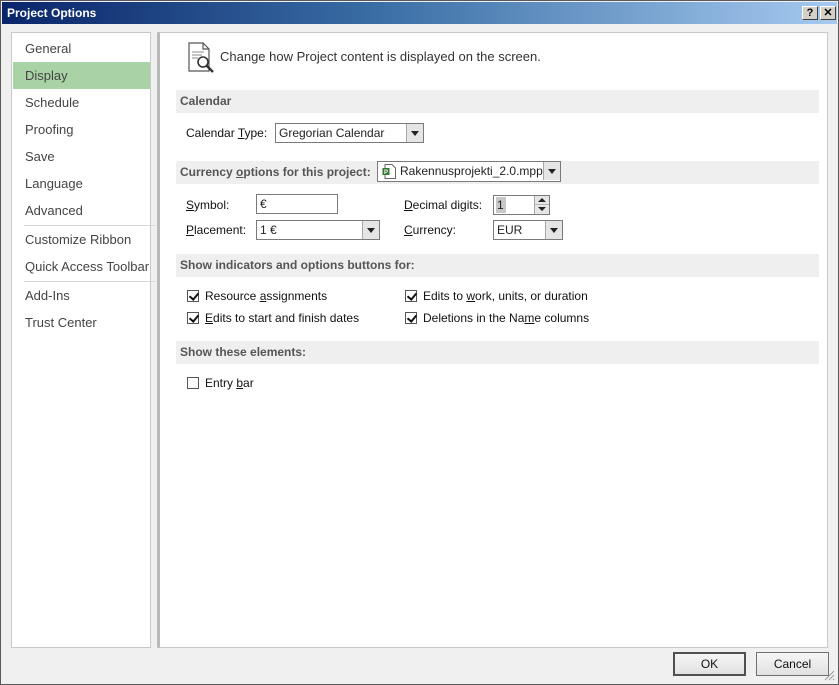 Image resolution: width=839 pixels, height=685 pixels. Describe the element at coordinates (193, 383) in the screenshot. I see `entry-bar-checkbox` at that location.